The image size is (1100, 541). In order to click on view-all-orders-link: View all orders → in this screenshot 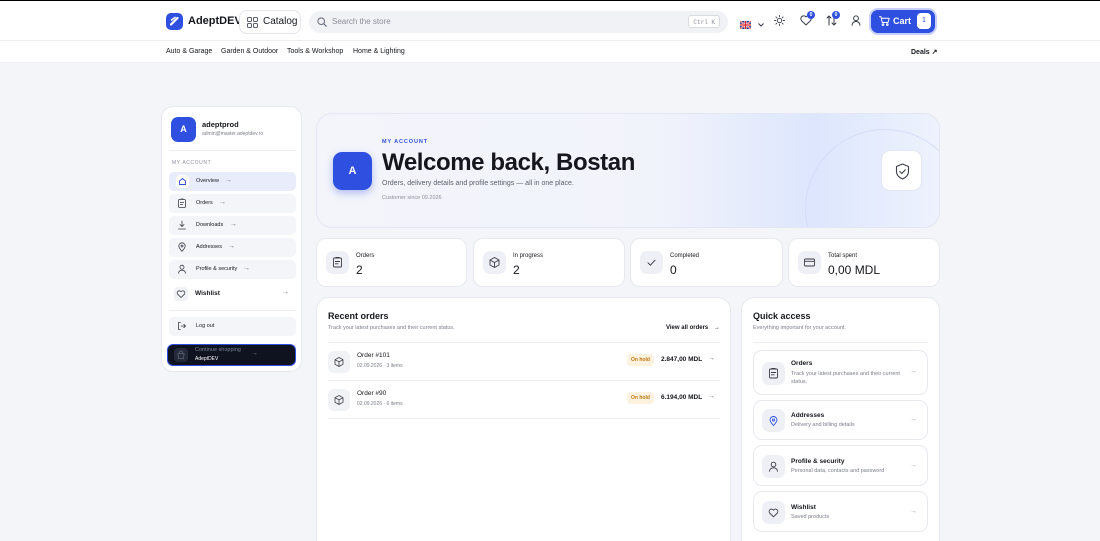, I will do `click(693, 328)`.